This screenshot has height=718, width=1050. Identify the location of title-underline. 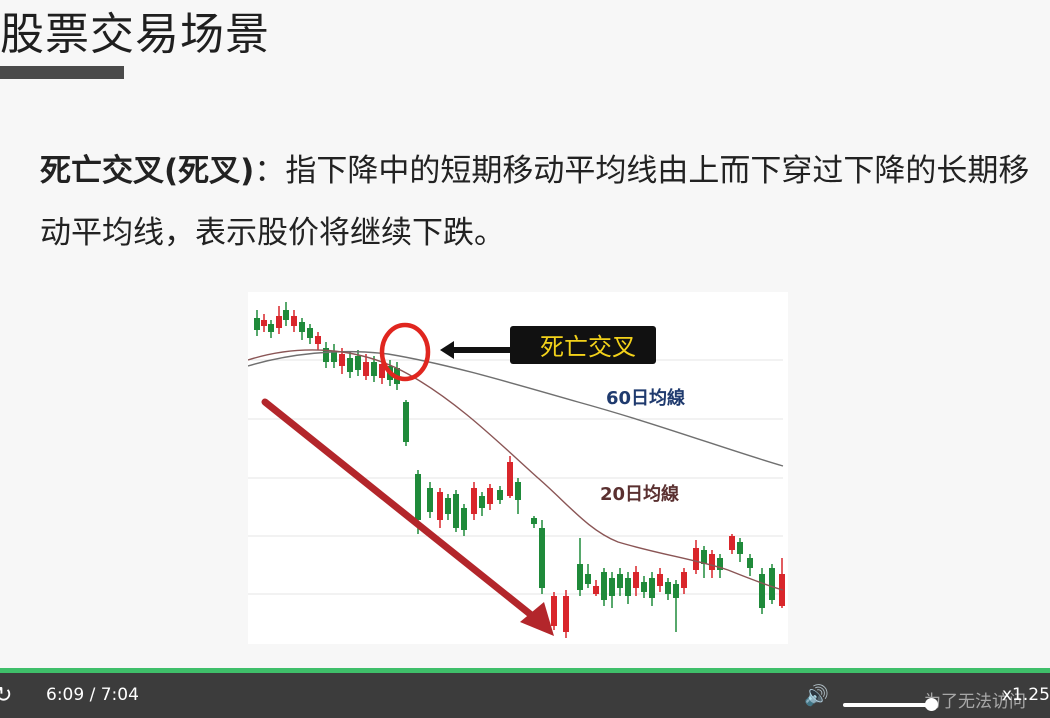
(62, 72).